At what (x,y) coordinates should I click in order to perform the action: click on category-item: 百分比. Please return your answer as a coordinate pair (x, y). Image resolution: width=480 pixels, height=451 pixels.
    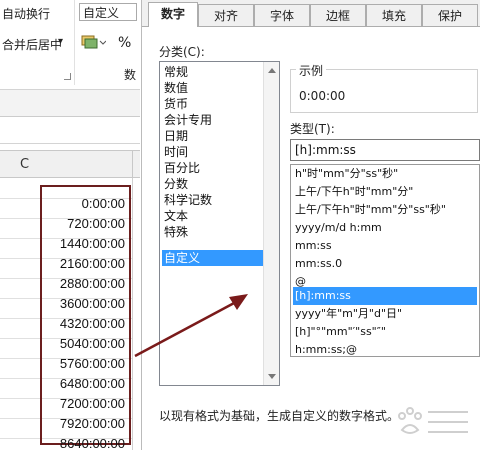
    Looking at the image, I should click on (213, 168).